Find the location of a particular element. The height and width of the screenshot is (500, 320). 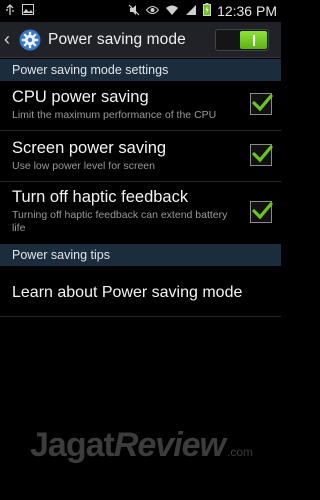

setting-summary: Limit the maximum performance of the CPU is located at coordinates (114, 115).